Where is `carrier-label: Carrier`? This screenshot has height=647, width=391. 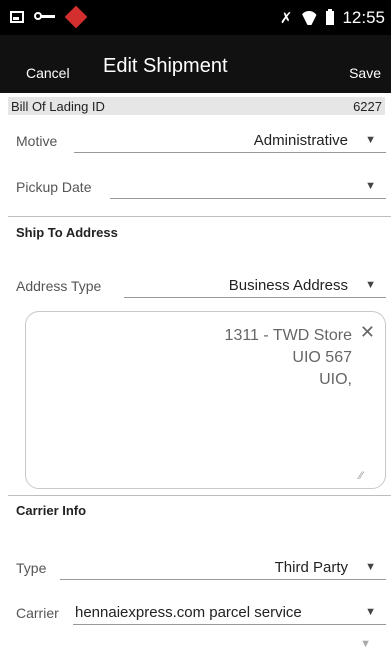 carrier-label: Carrier is located at coordinates (37, 613).